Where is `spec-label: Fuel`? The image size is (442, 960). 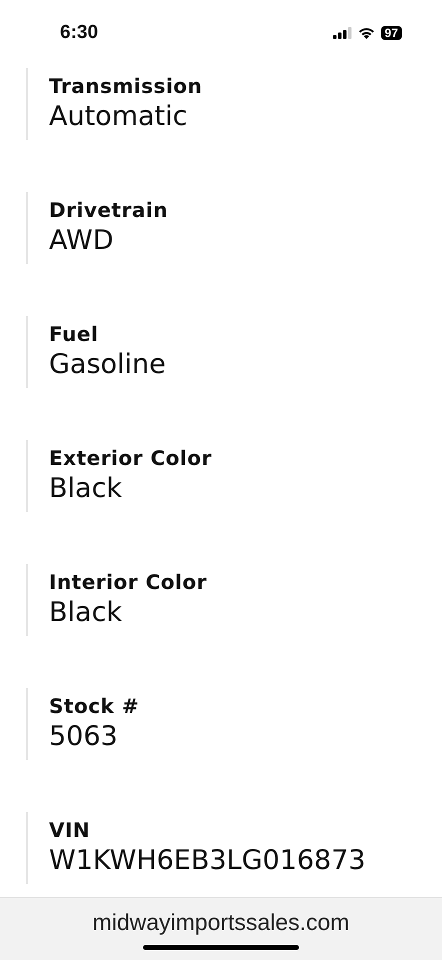
spec-label: Fuel is located at coordinates (74, 334).